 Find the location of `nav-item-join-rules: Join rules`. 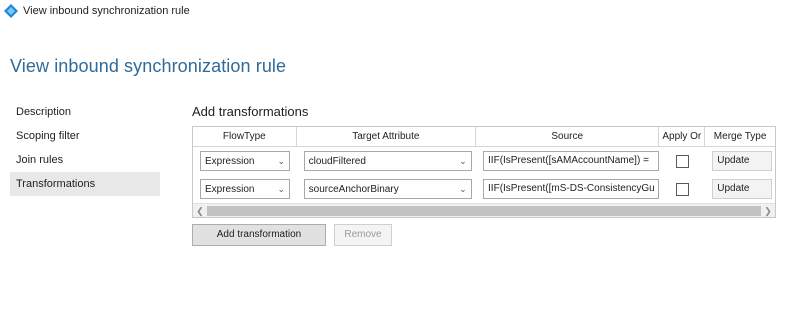

nav-item-join-rules: Join rules is located at coordinates (85, 160).